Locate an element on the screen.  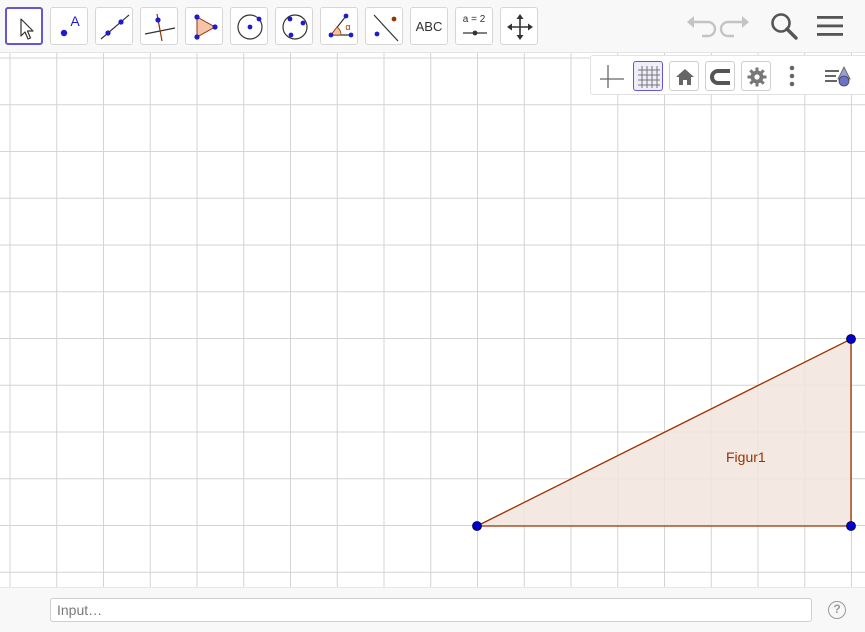
menu-icon is located at coordinates (830, 26).